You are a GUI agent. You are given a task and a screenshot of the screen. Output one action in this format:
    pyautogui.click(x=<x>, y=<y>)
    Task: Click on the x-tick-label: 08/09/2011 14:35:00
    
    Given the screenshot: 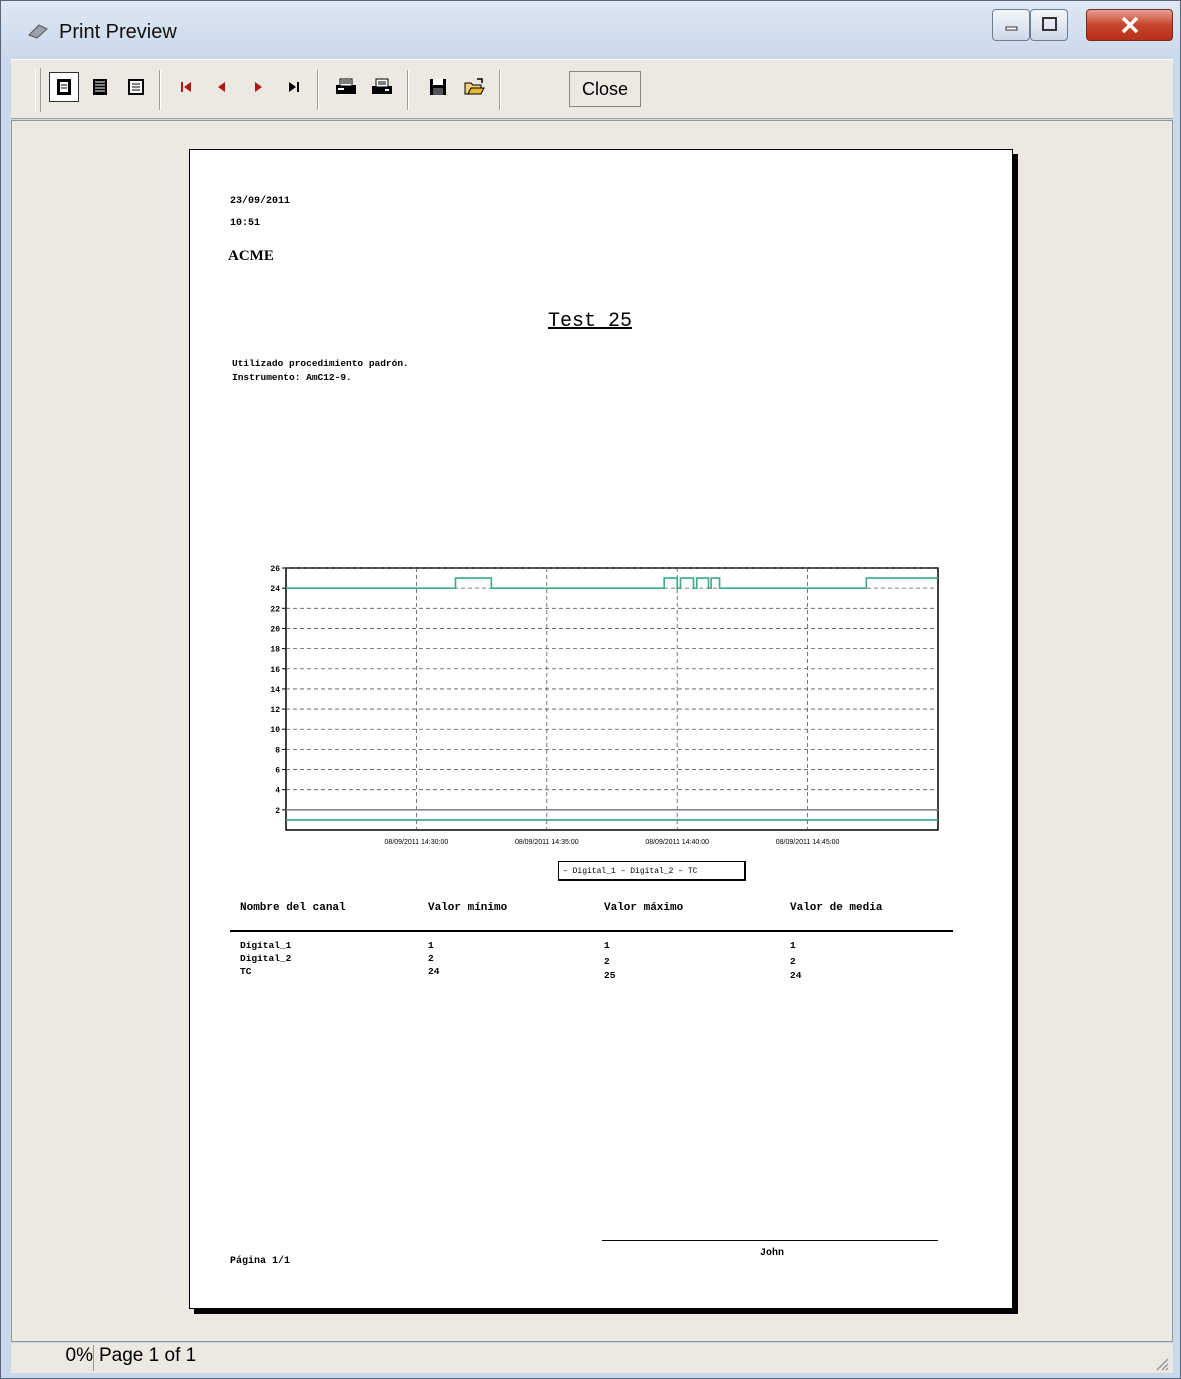 What is the action you would take?
    pyautogui.click(x=547, y=842)
    